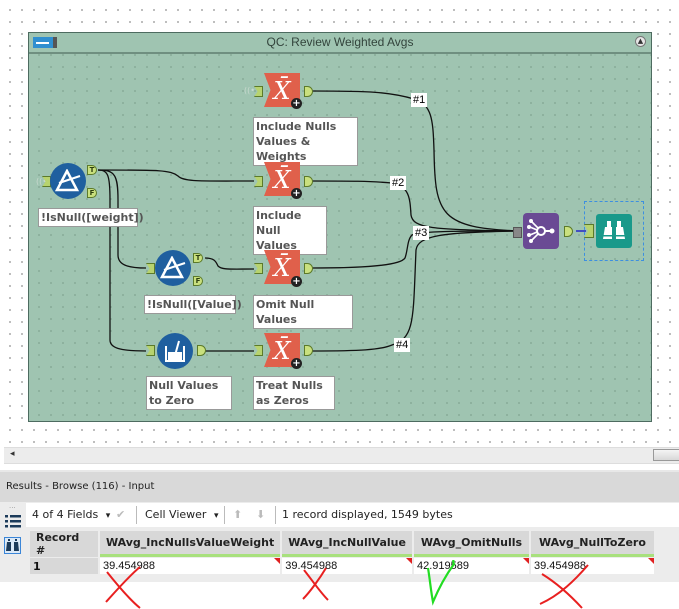 The image size is (679, 609). Describe the element at coordinates (592, 544) in the screenshot. I see `column-header: WAvg_NullToZero` at that location.